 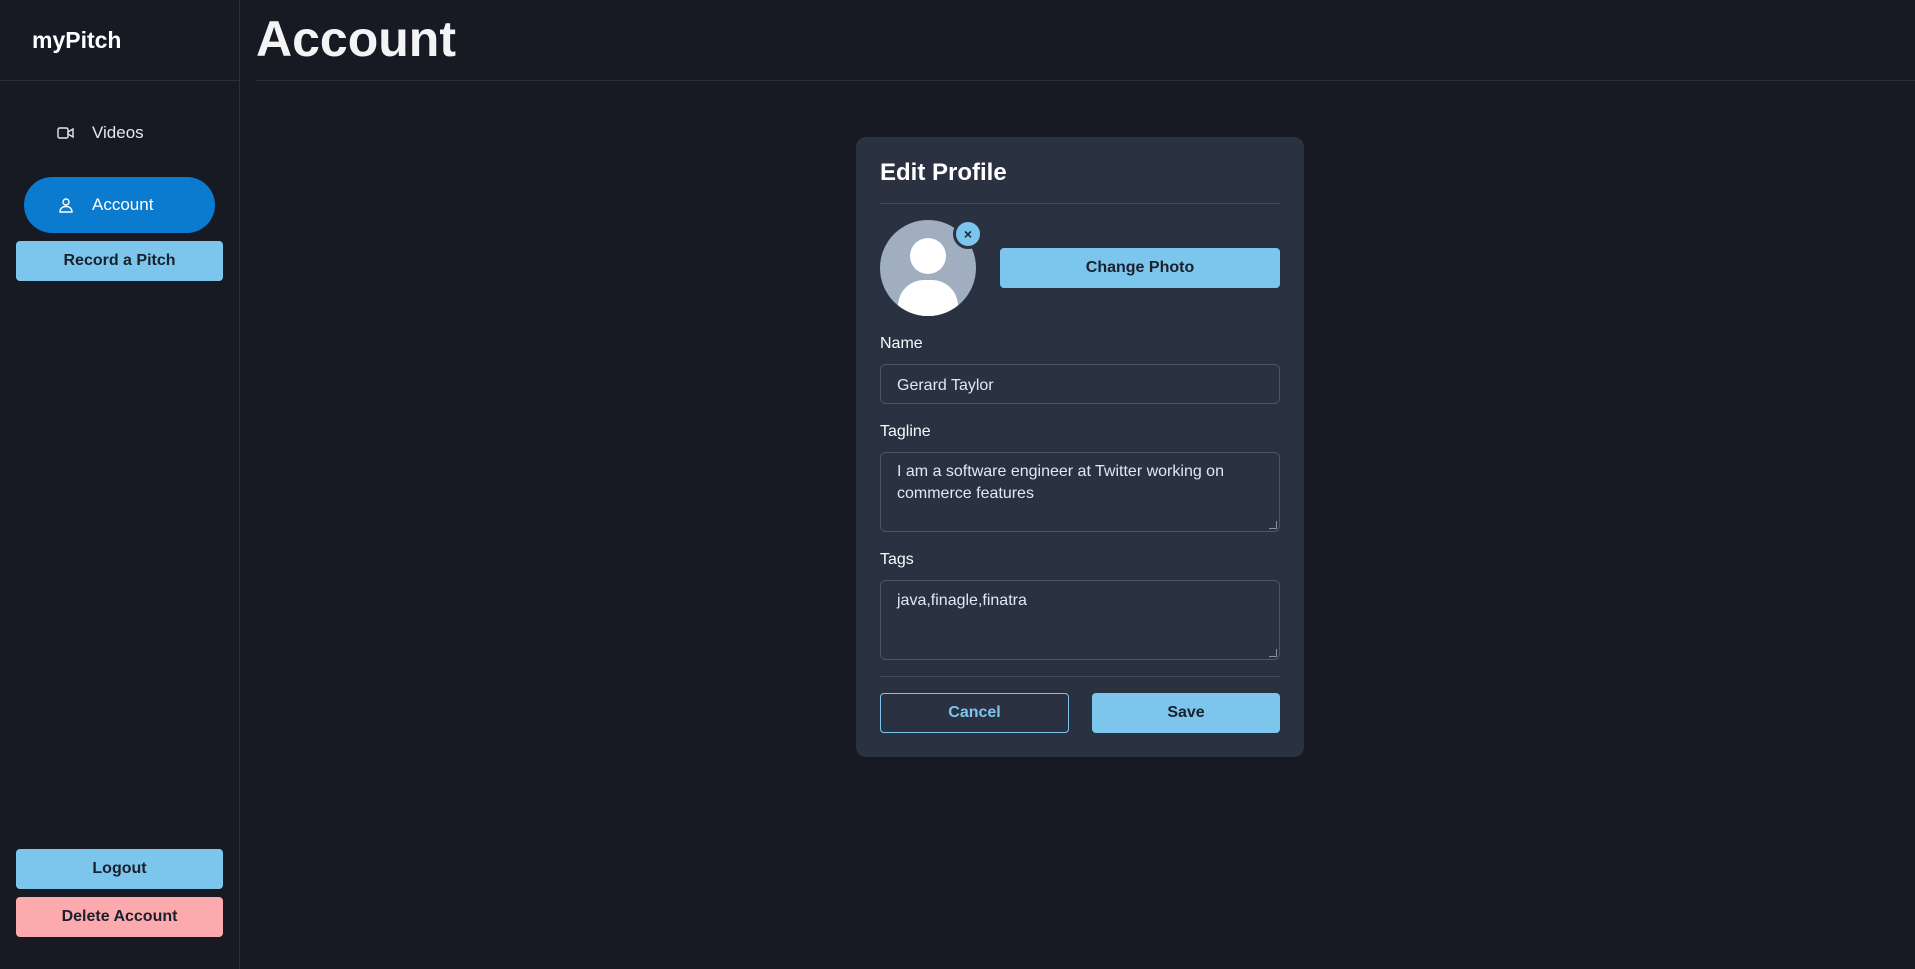 What do you see at coordinates (1080, 676) in the screenshot?
I see `modal-footer-divider` at bounding box center [1080, 676].